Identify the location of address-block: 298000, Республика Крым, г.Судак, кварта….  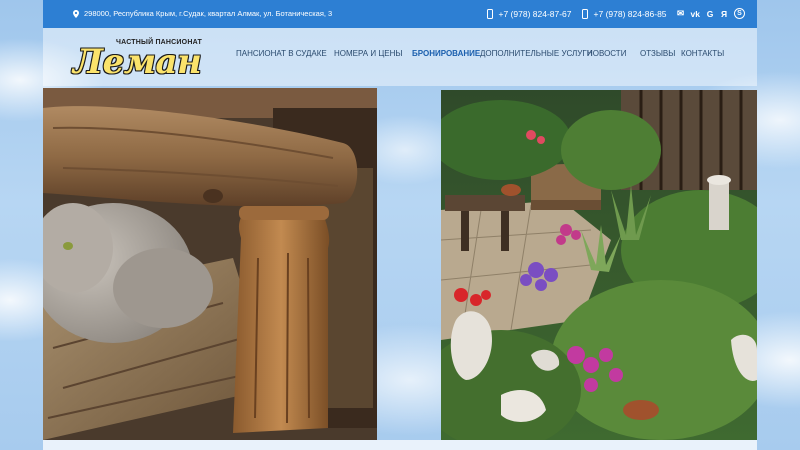
(202, 13).